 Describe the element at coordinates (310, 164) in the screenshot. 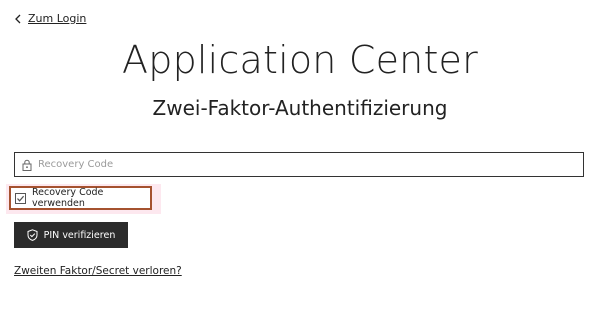

I see `recovery-code-input` at that location.